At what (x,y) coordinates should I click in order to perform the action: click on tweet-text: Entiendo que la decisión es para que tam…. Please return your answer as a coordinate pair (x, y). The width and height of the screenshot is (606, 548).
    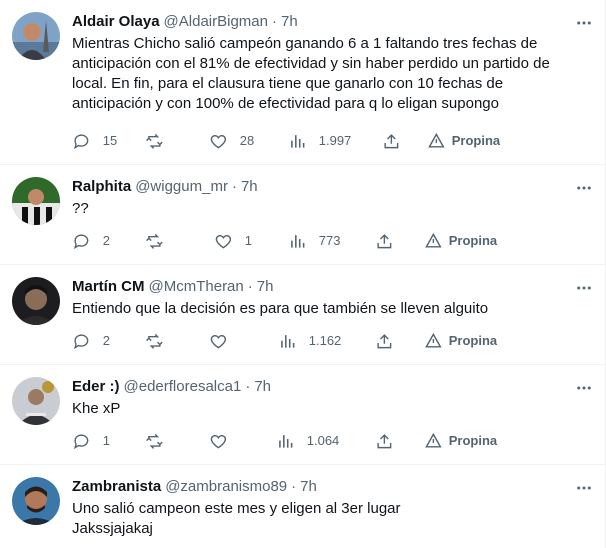
    Looking at the image, I should click on (280, 308).